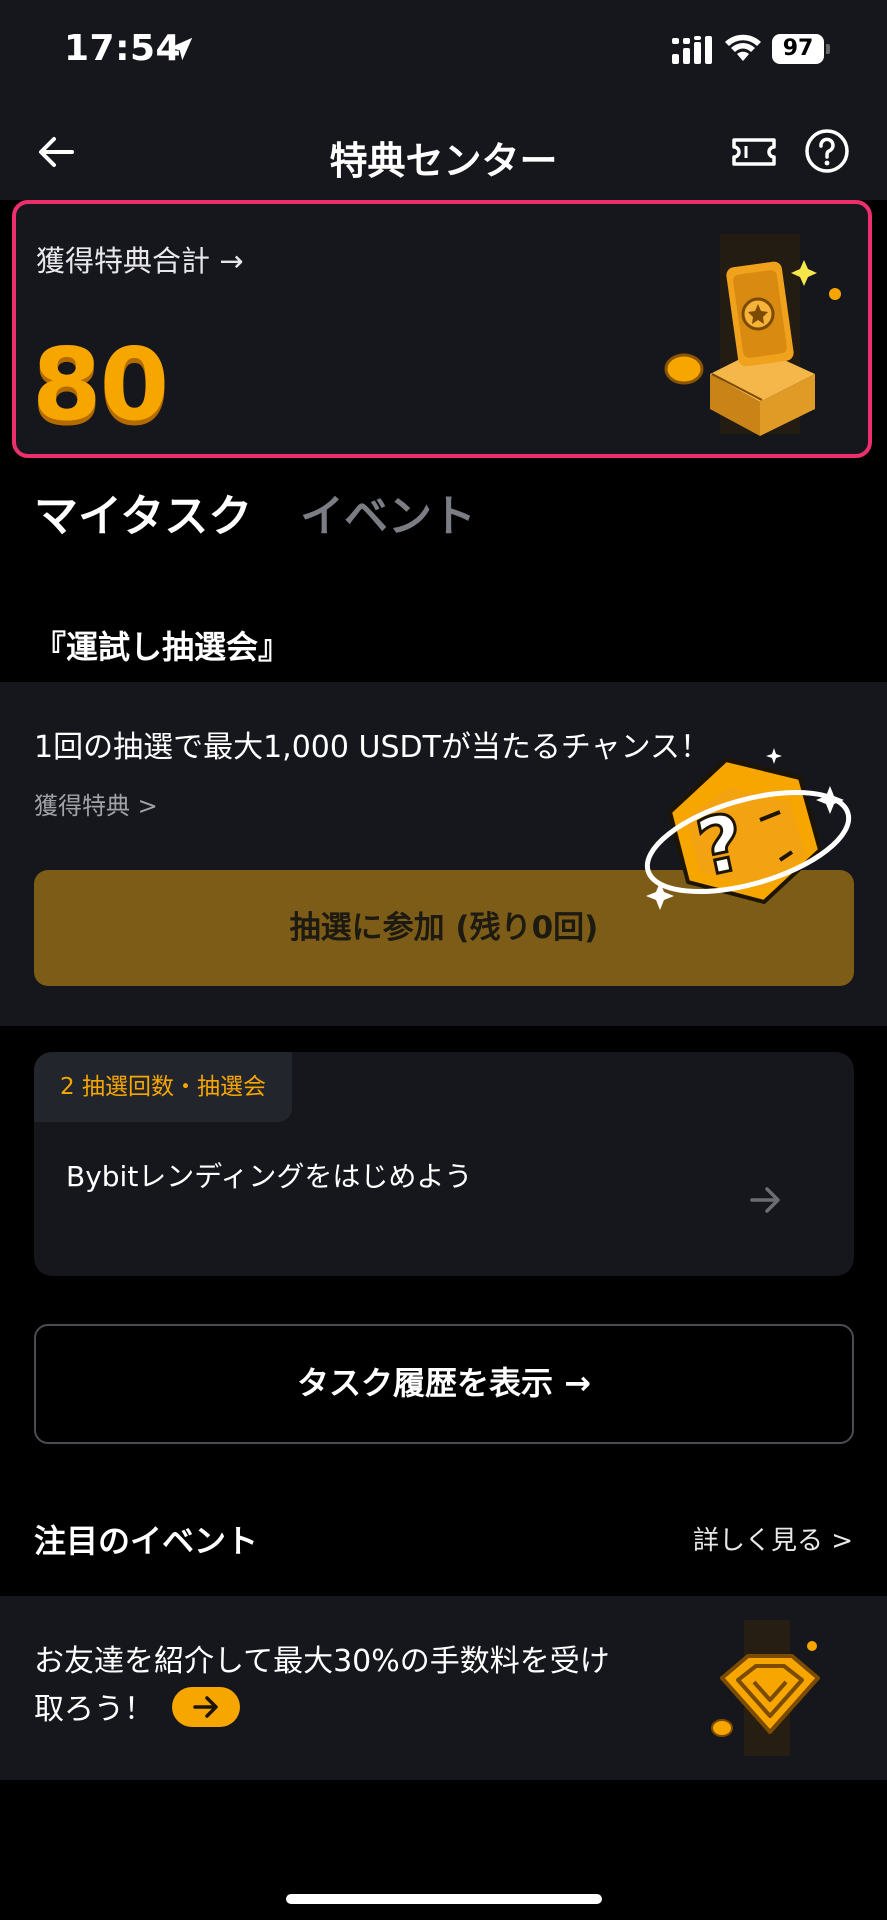  What do you see at coordinates (372, 747) in the screenshot?
I see `lottery-headline: 1回の抽選で最大1,000 USDTが当たるチャンス！` at bounding box center [372, 747].